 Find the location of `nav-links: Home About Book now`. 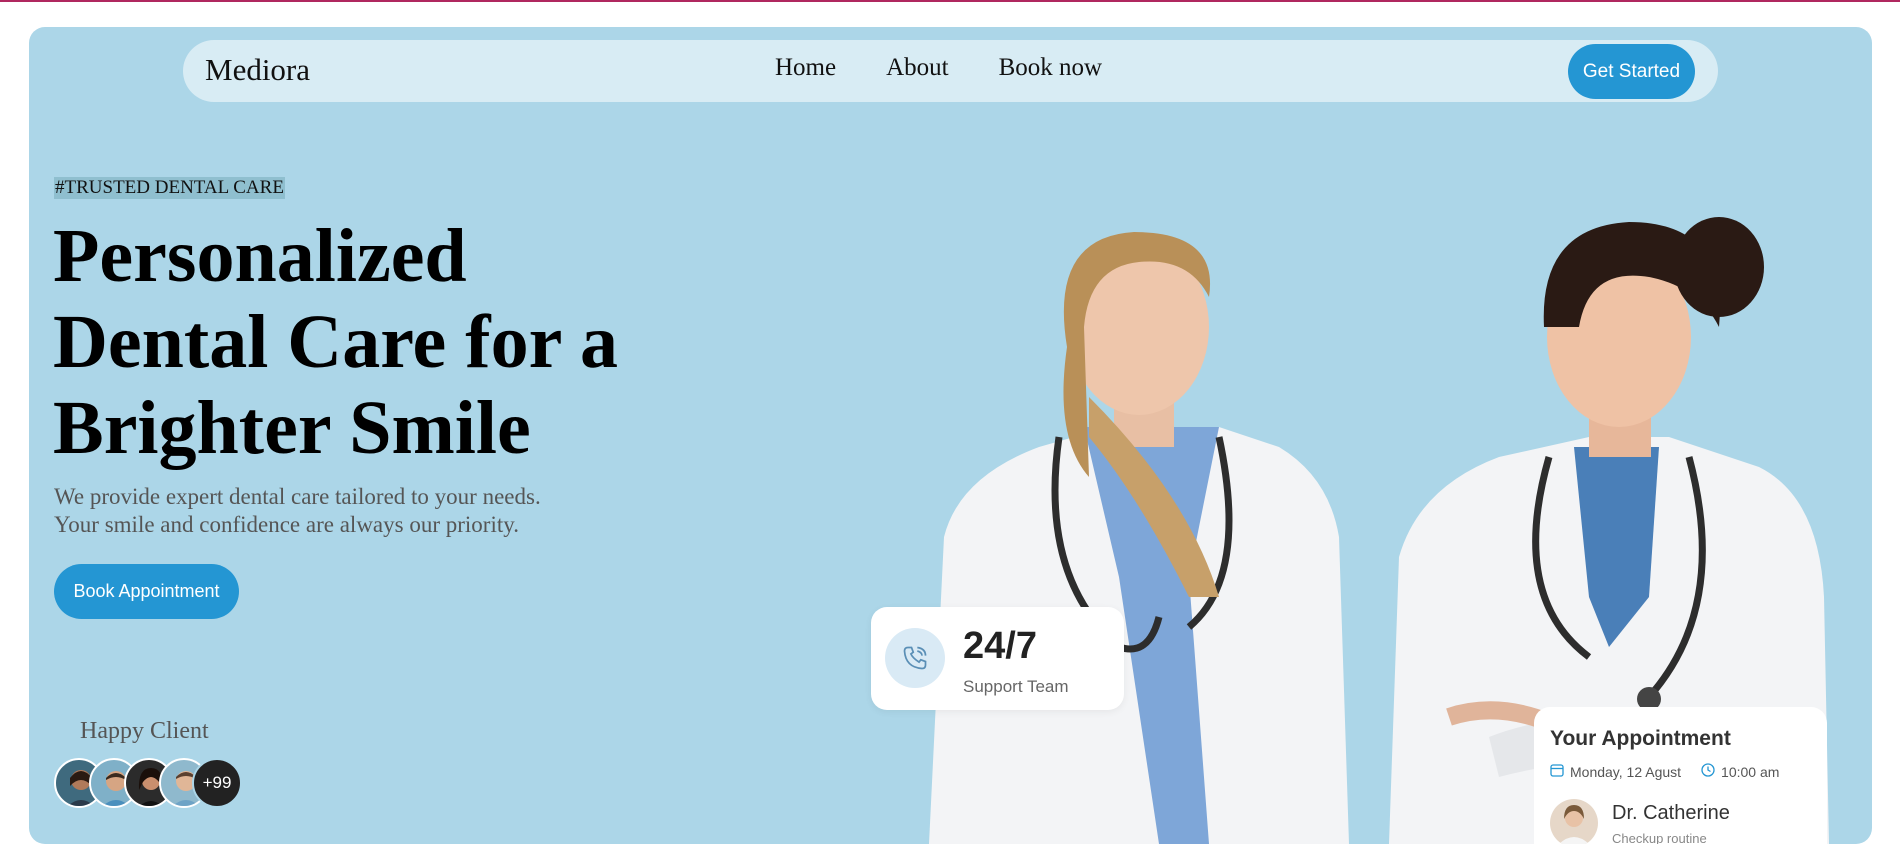

nav-links: Home About Book now is located at coordinates (963, 68).